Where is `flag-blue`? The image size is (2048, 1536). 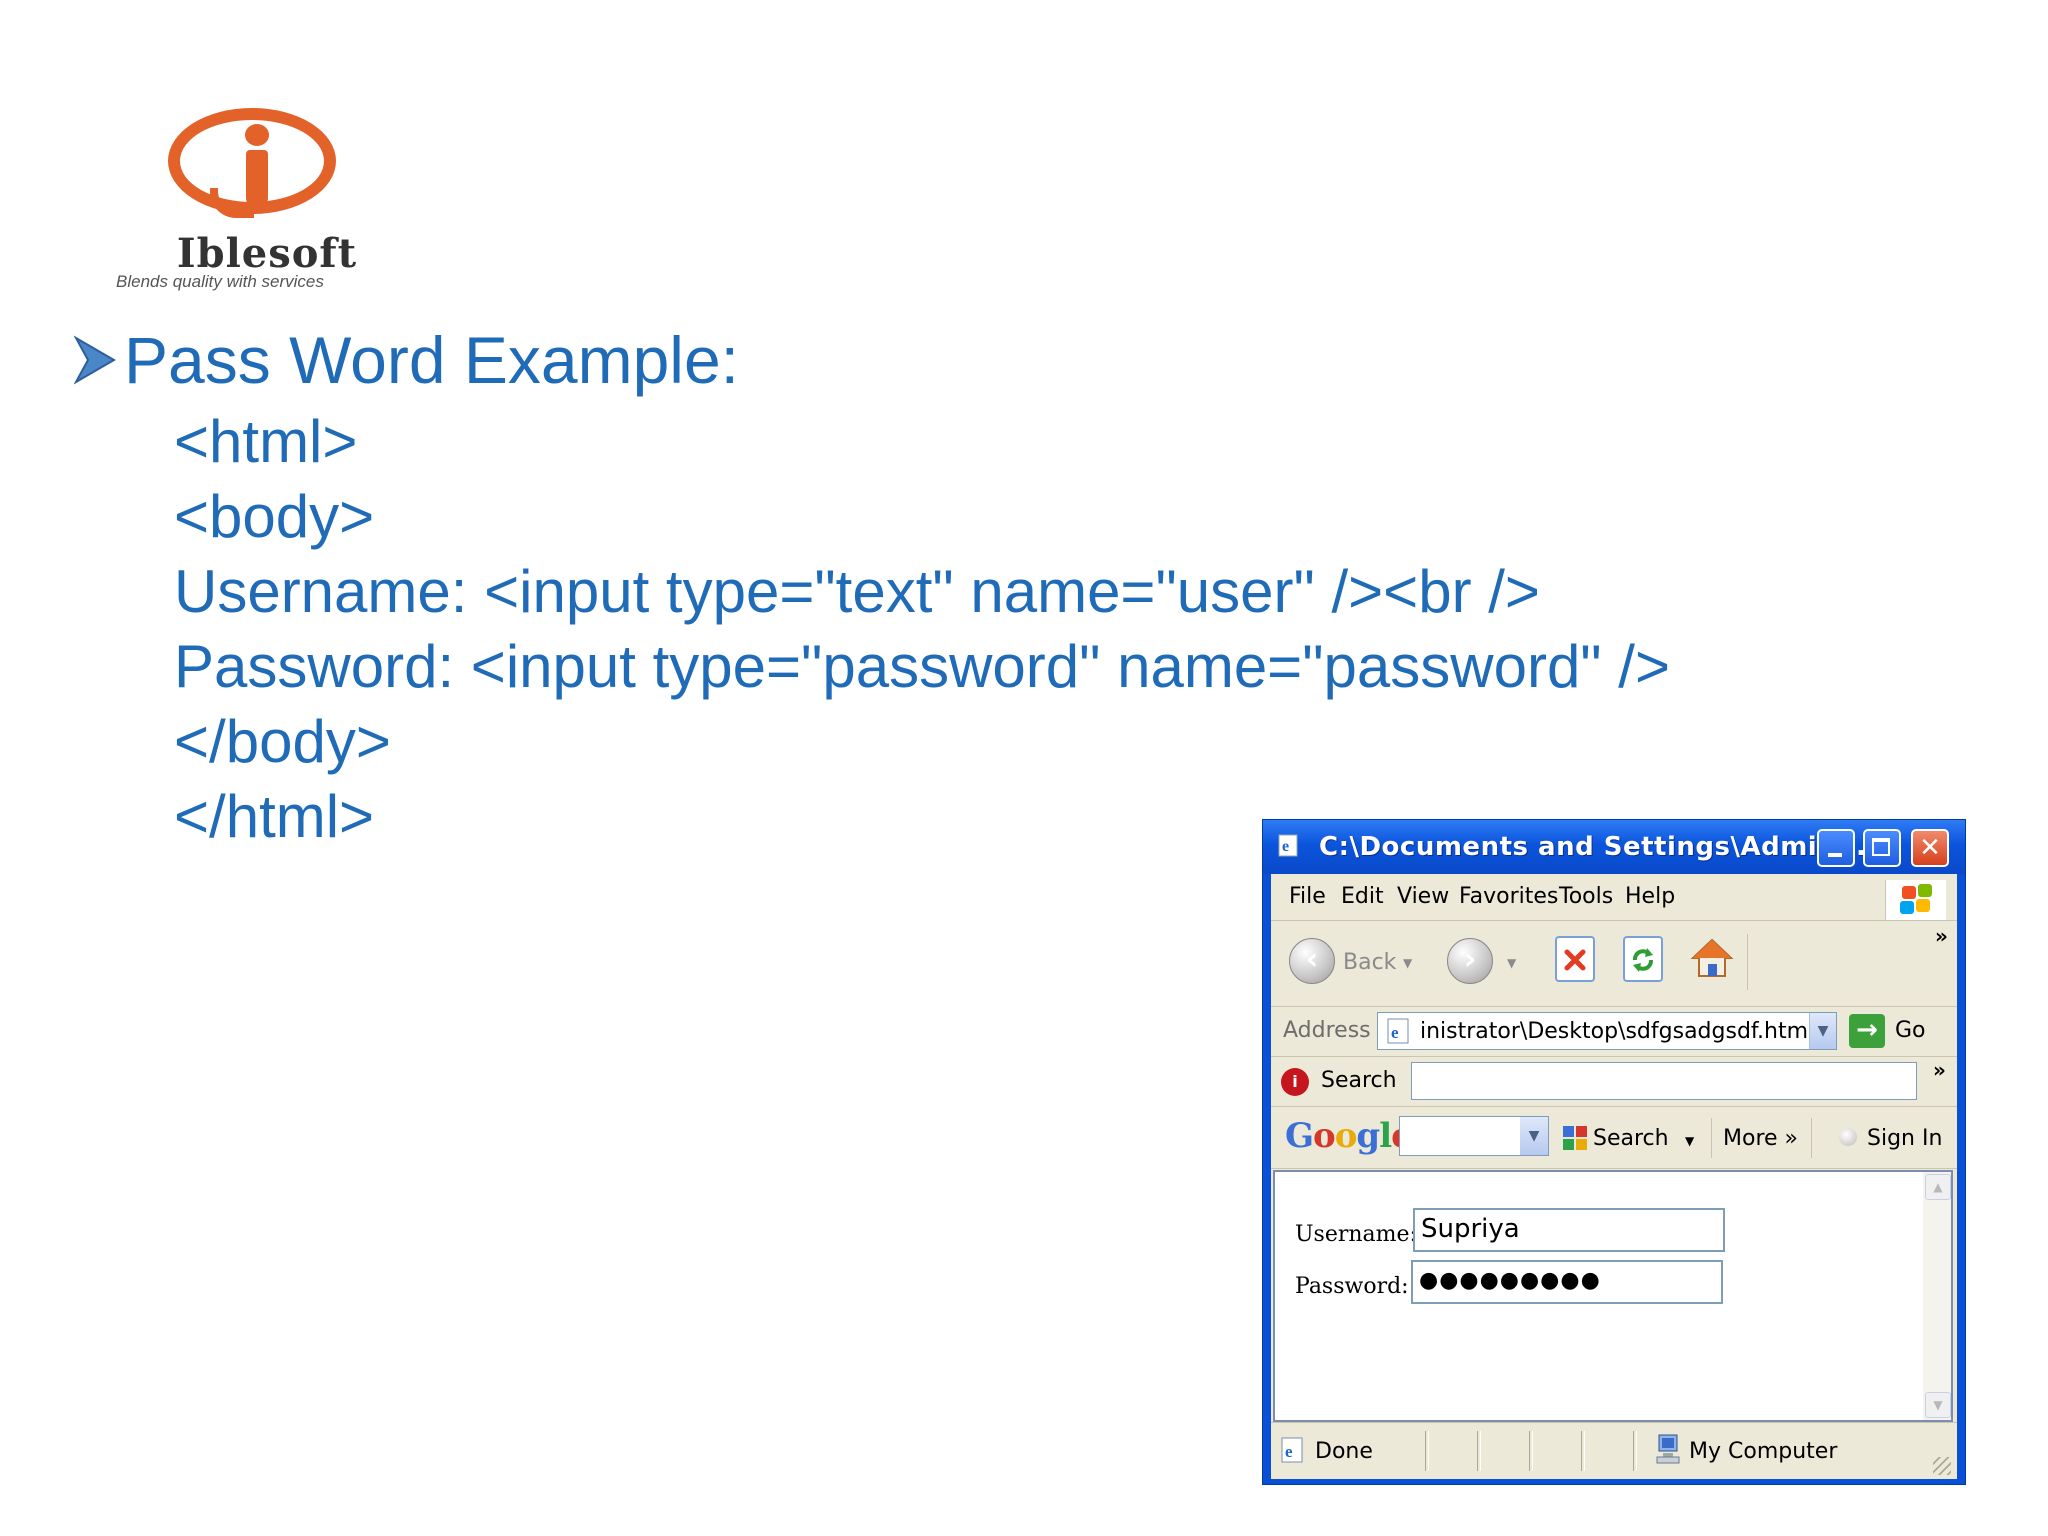 flag-blue is located at coordinates (1907, 907).